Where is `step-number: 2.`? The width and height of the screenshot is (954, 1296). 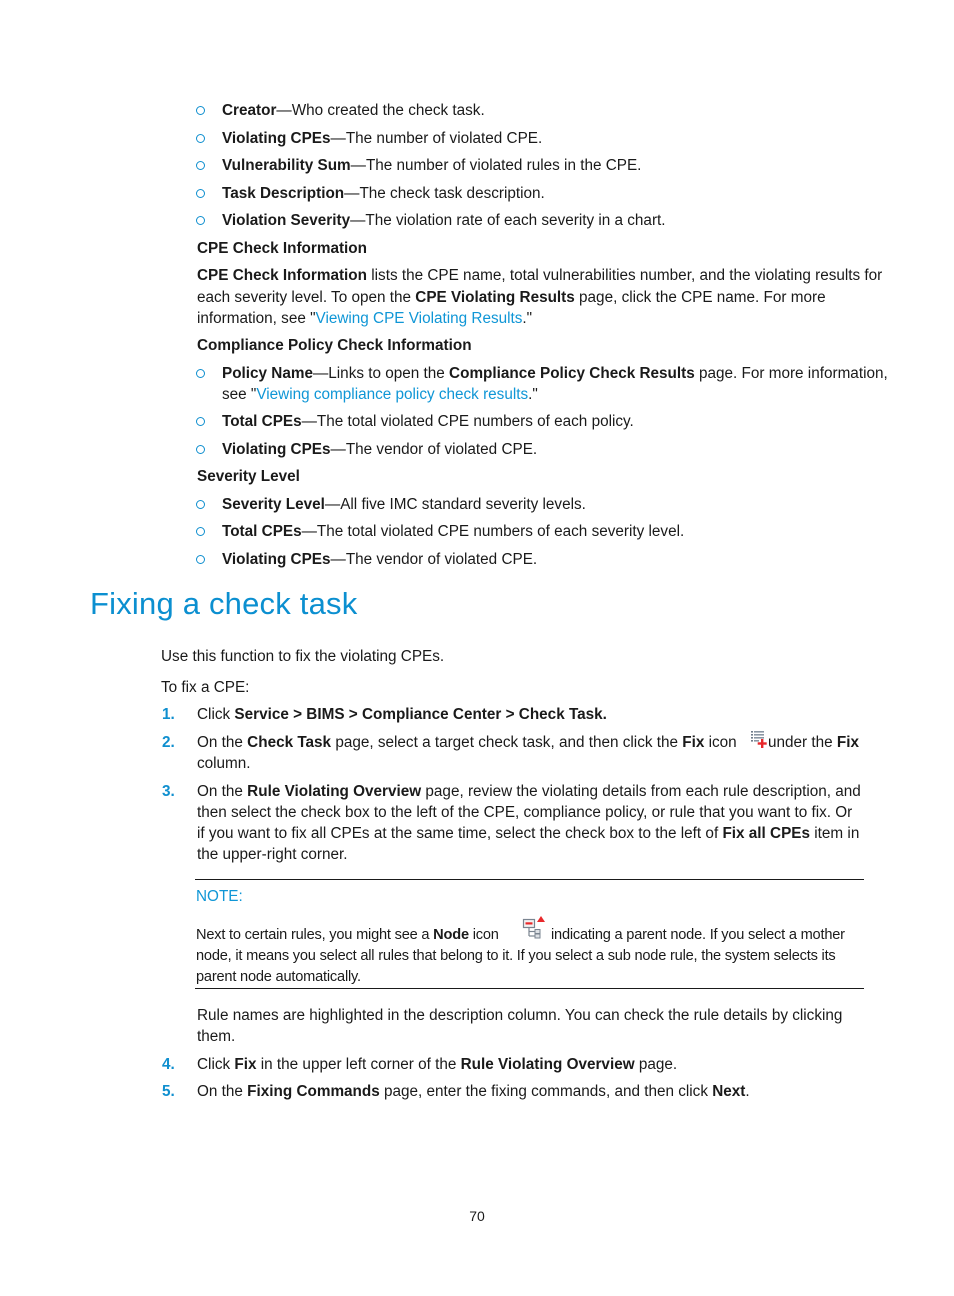 step-number: 2. is located at coordinates (168, 742).